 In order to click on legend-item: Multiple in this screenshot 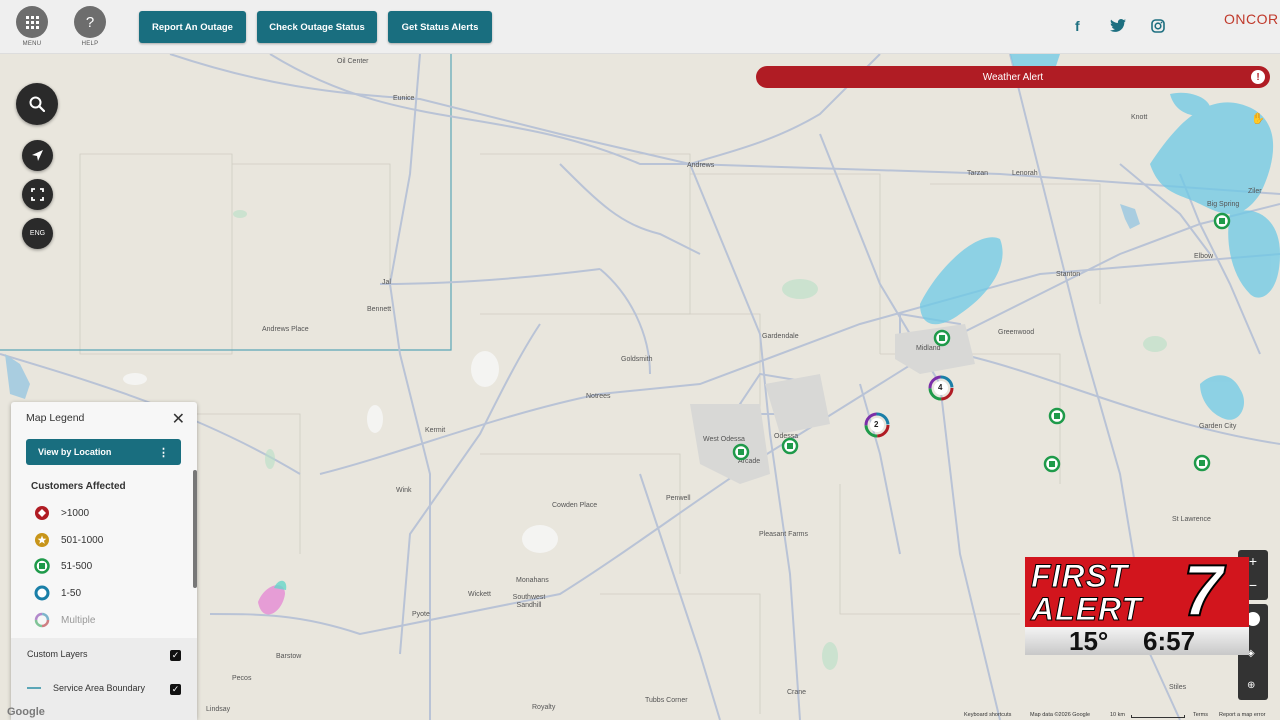, I will do `click(64, 620)`.